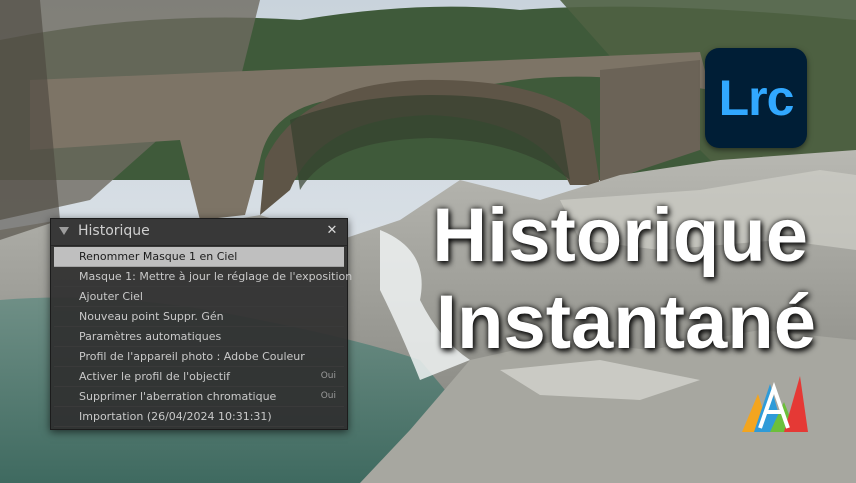 The image size is (856, 483). I want to click on history-item: Paramètres automatiques, so click(199, 337).